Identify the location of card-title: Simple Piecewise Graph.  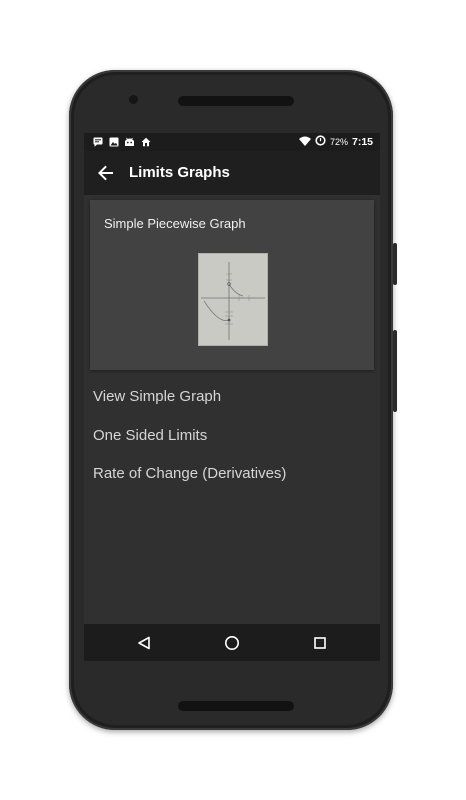
(175, 223).